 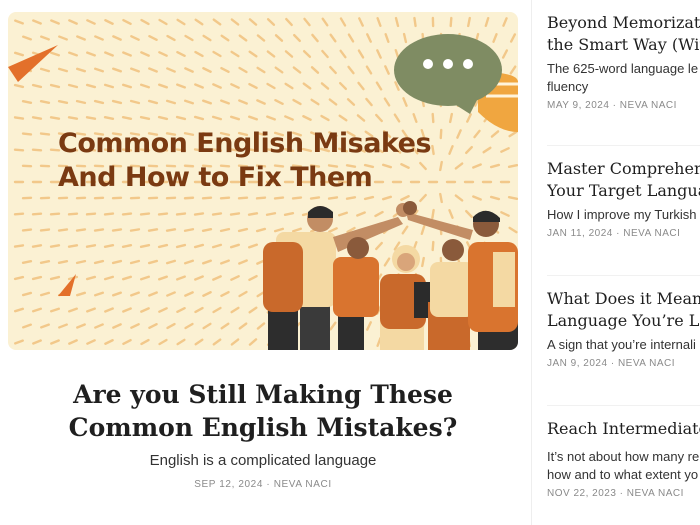 I want to click on sidebar-post-meta: JAN 9, 2024 · NEVA NACI, so click(x=623, y=363).